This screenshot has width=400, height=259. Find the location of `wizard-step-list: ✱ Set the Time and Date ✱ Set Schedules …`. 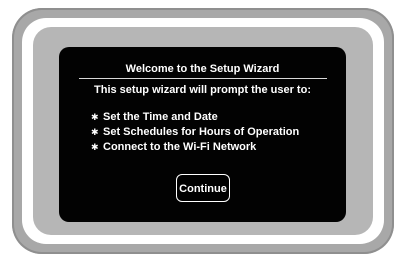

wizard-step-list: ✱ Set the Time and Date ✱ Set Schedules … is located at coordinates (195, 132).